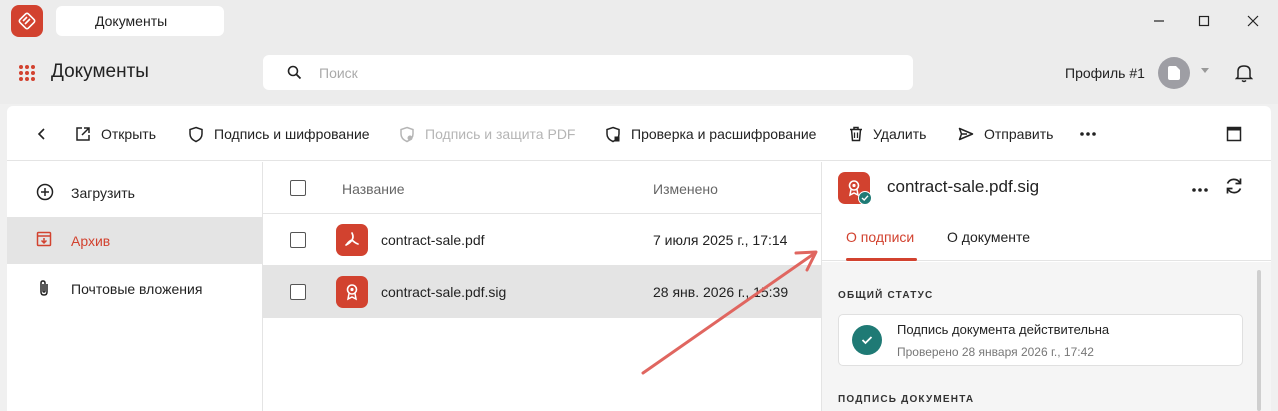  What do you see at coordinates (542, 188) in the screenshot?
I see `file-list-header: Название Изменено` at bounding box center [542, 188].